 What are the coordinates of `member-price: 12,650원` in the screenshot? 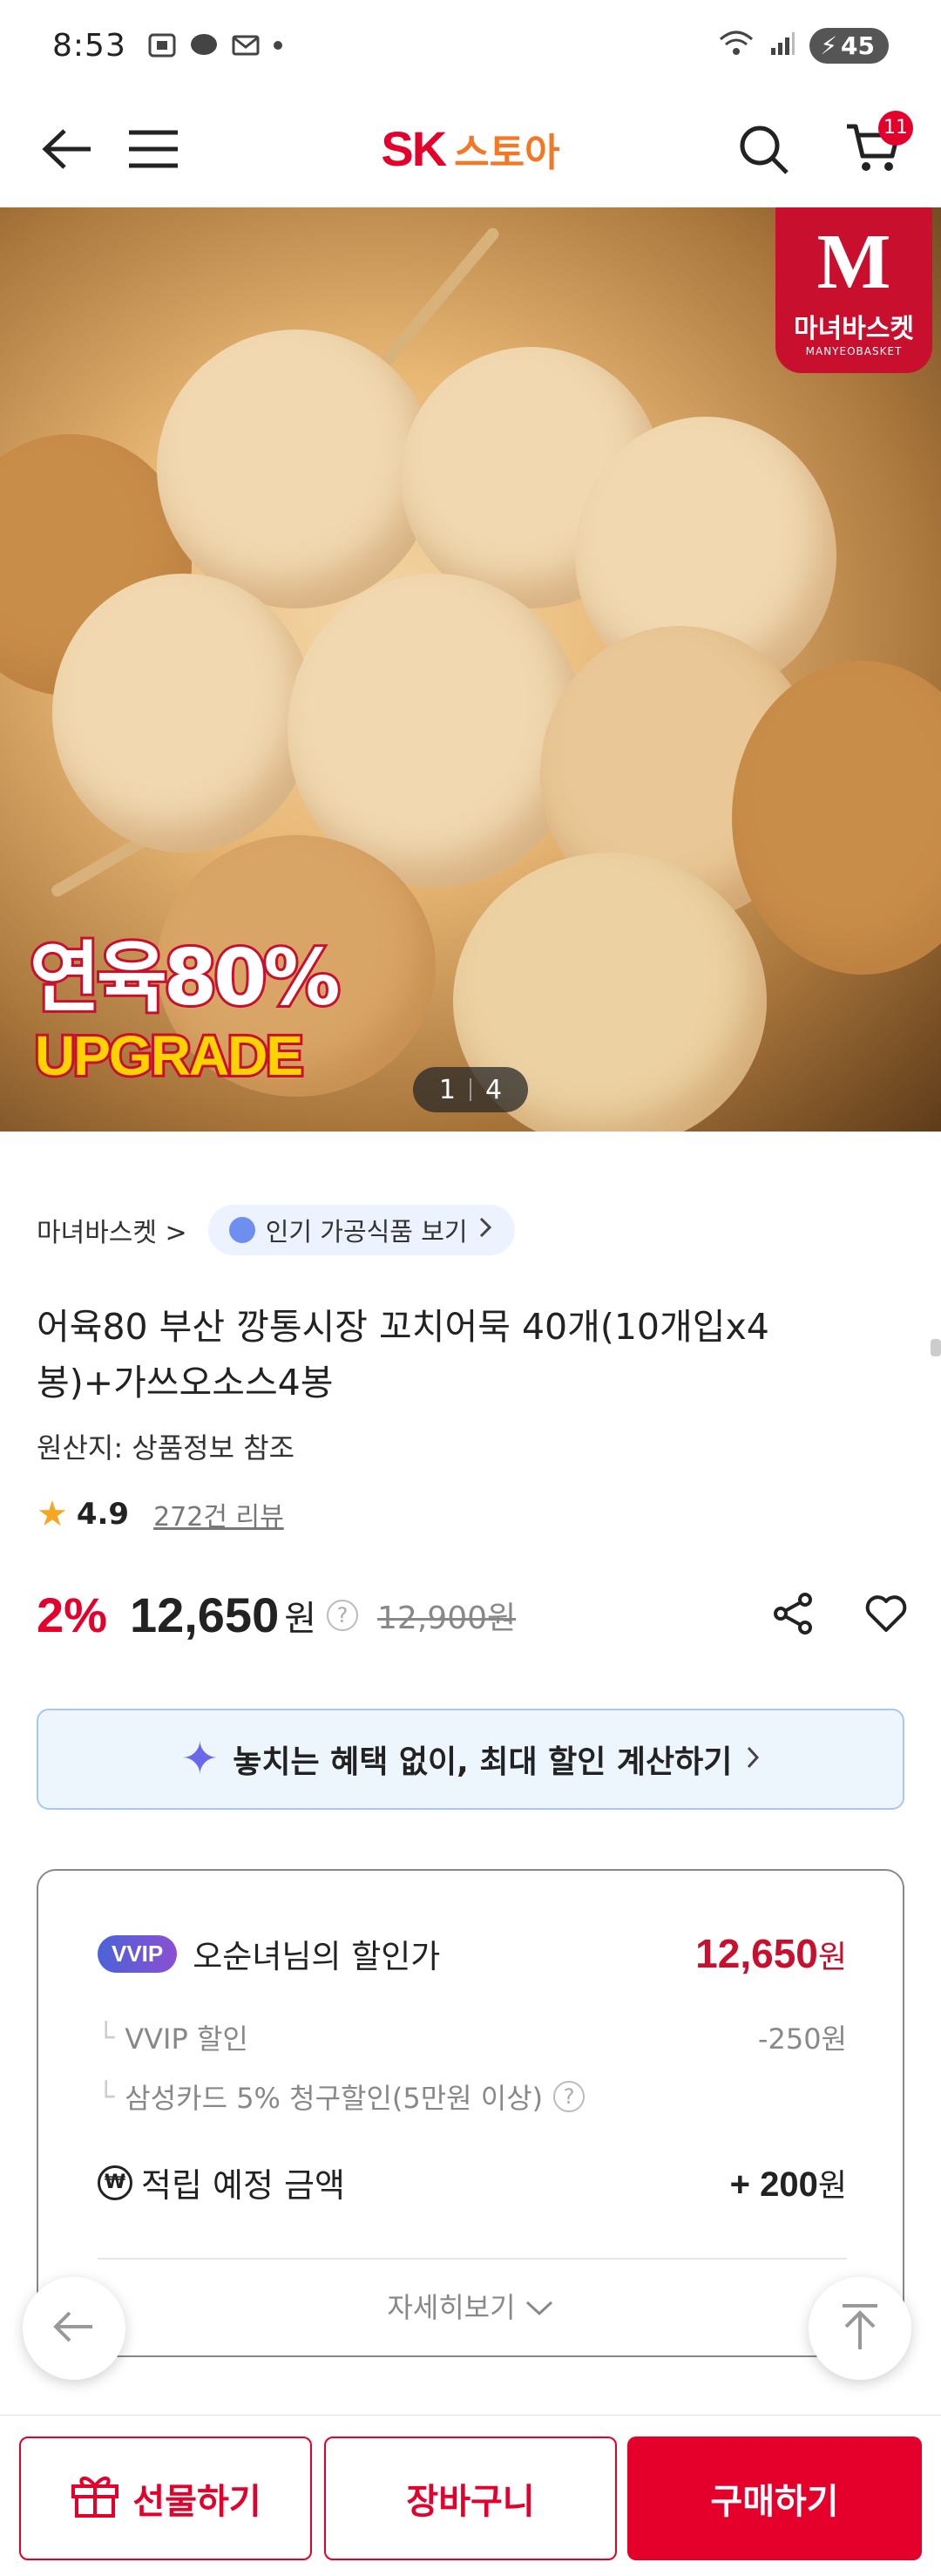 It's located at (771, 1954).